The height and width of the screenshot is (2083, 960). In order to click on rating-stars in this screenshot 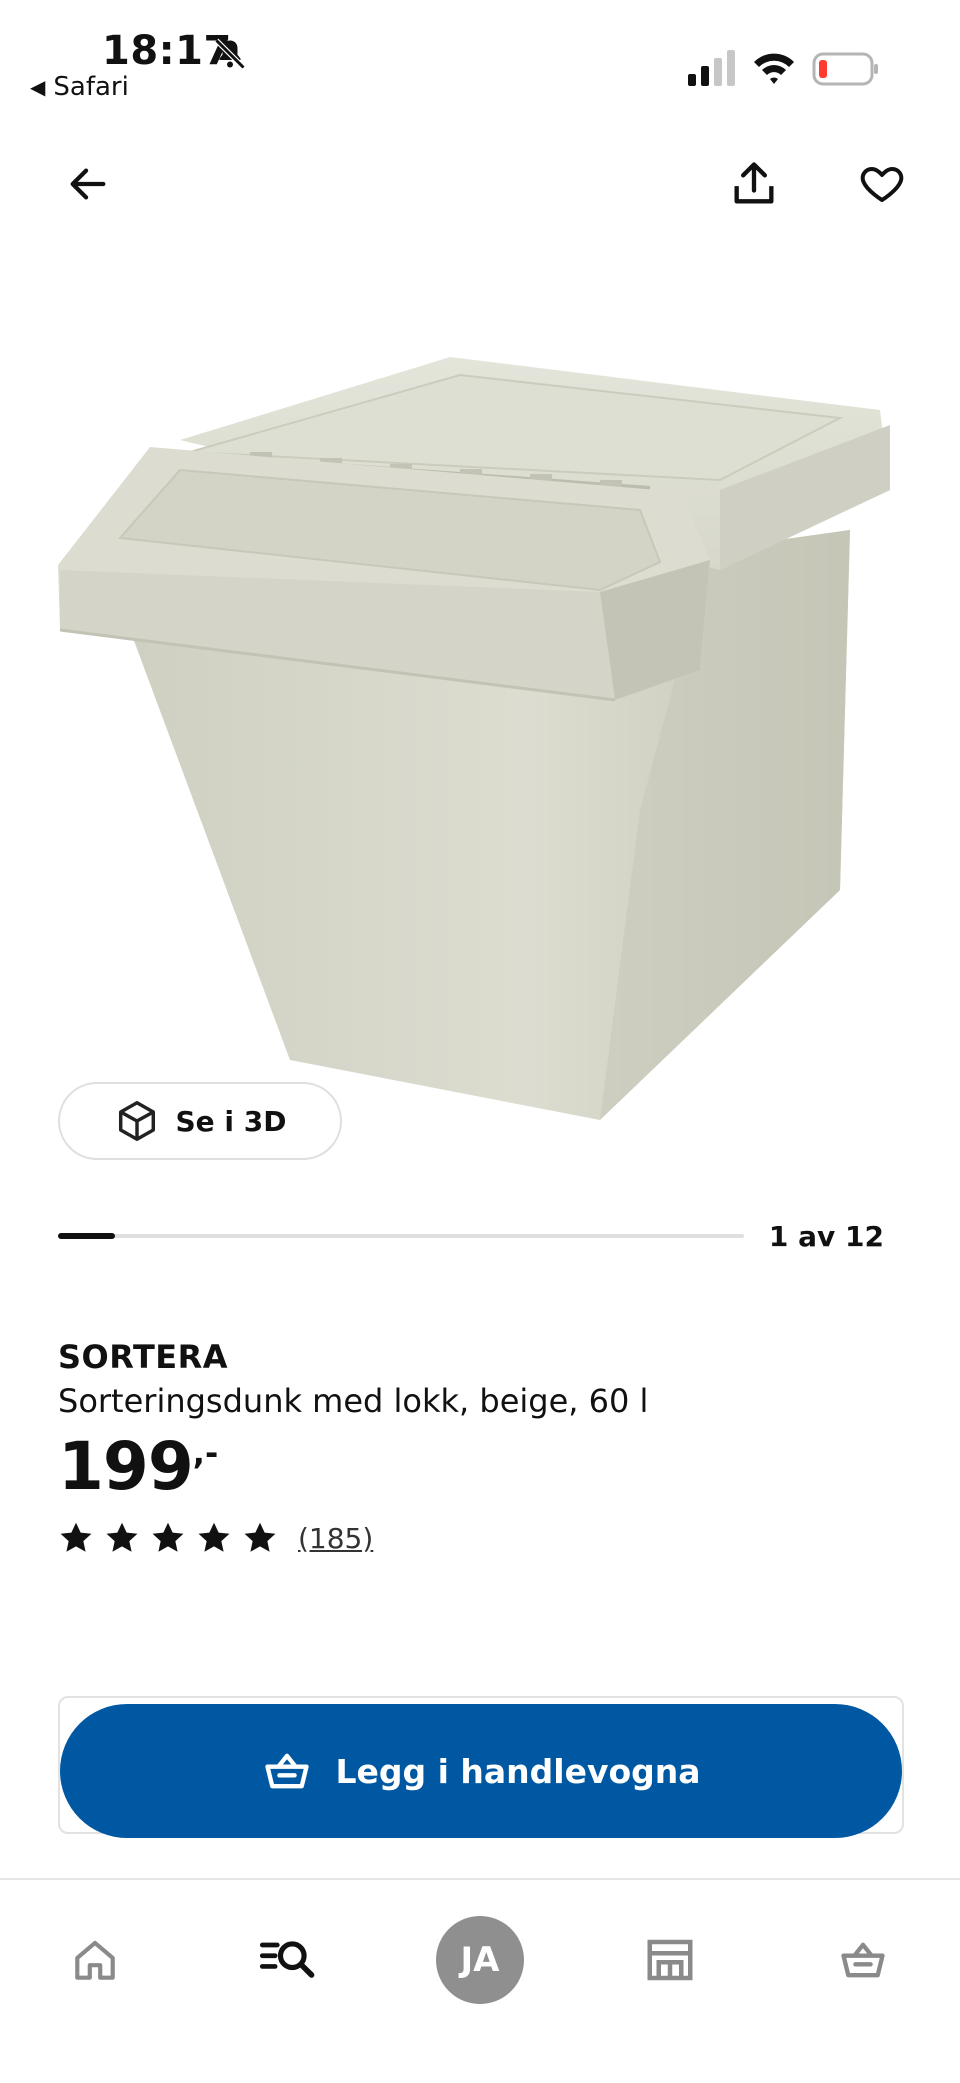, I will do `click(168, 1538)`.